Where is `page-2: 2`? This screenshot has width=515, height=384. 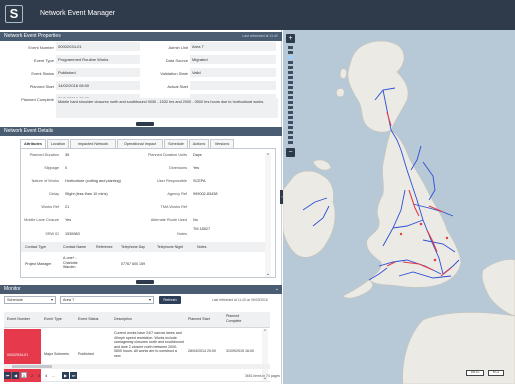
page-2: 2 is located at coordinates (32, 375).